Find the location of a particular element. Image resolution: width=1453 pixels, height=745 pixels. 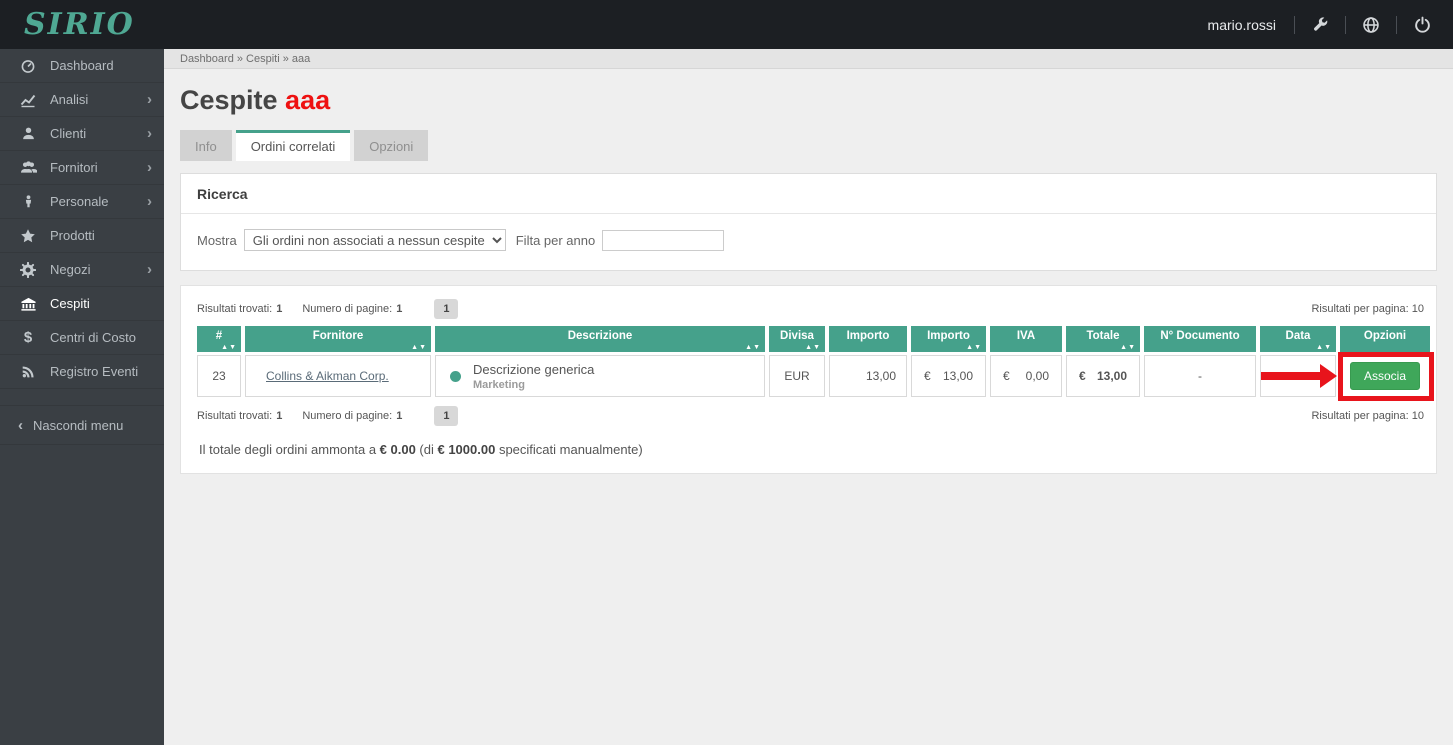

hide-menu-button: ‹ Nascondi menu is located at coordinates (82, 425).